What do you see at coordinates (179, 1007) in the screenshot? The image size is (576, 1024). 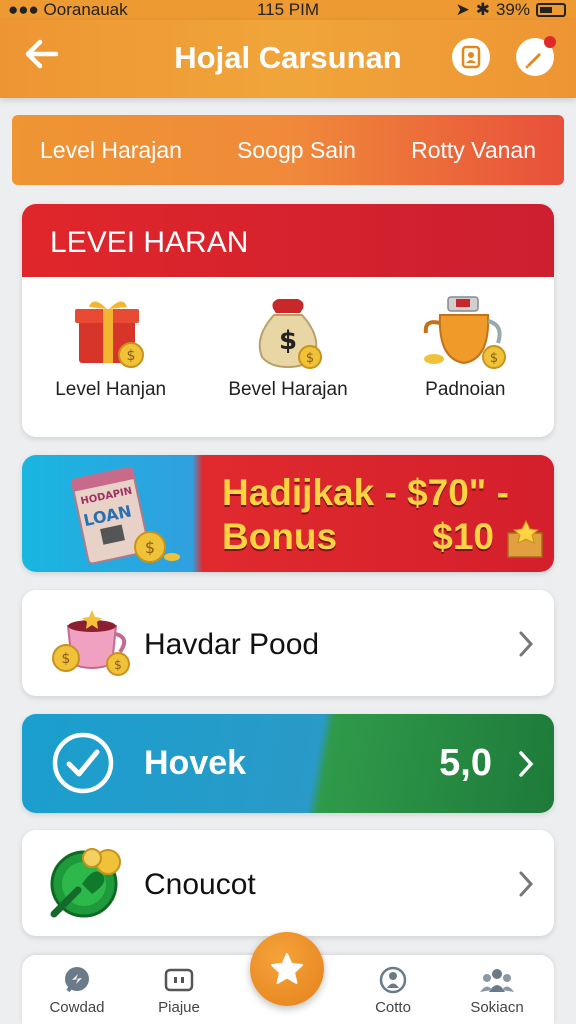 I see `nav-label: Piajue` at bounding box center [179, 1007].